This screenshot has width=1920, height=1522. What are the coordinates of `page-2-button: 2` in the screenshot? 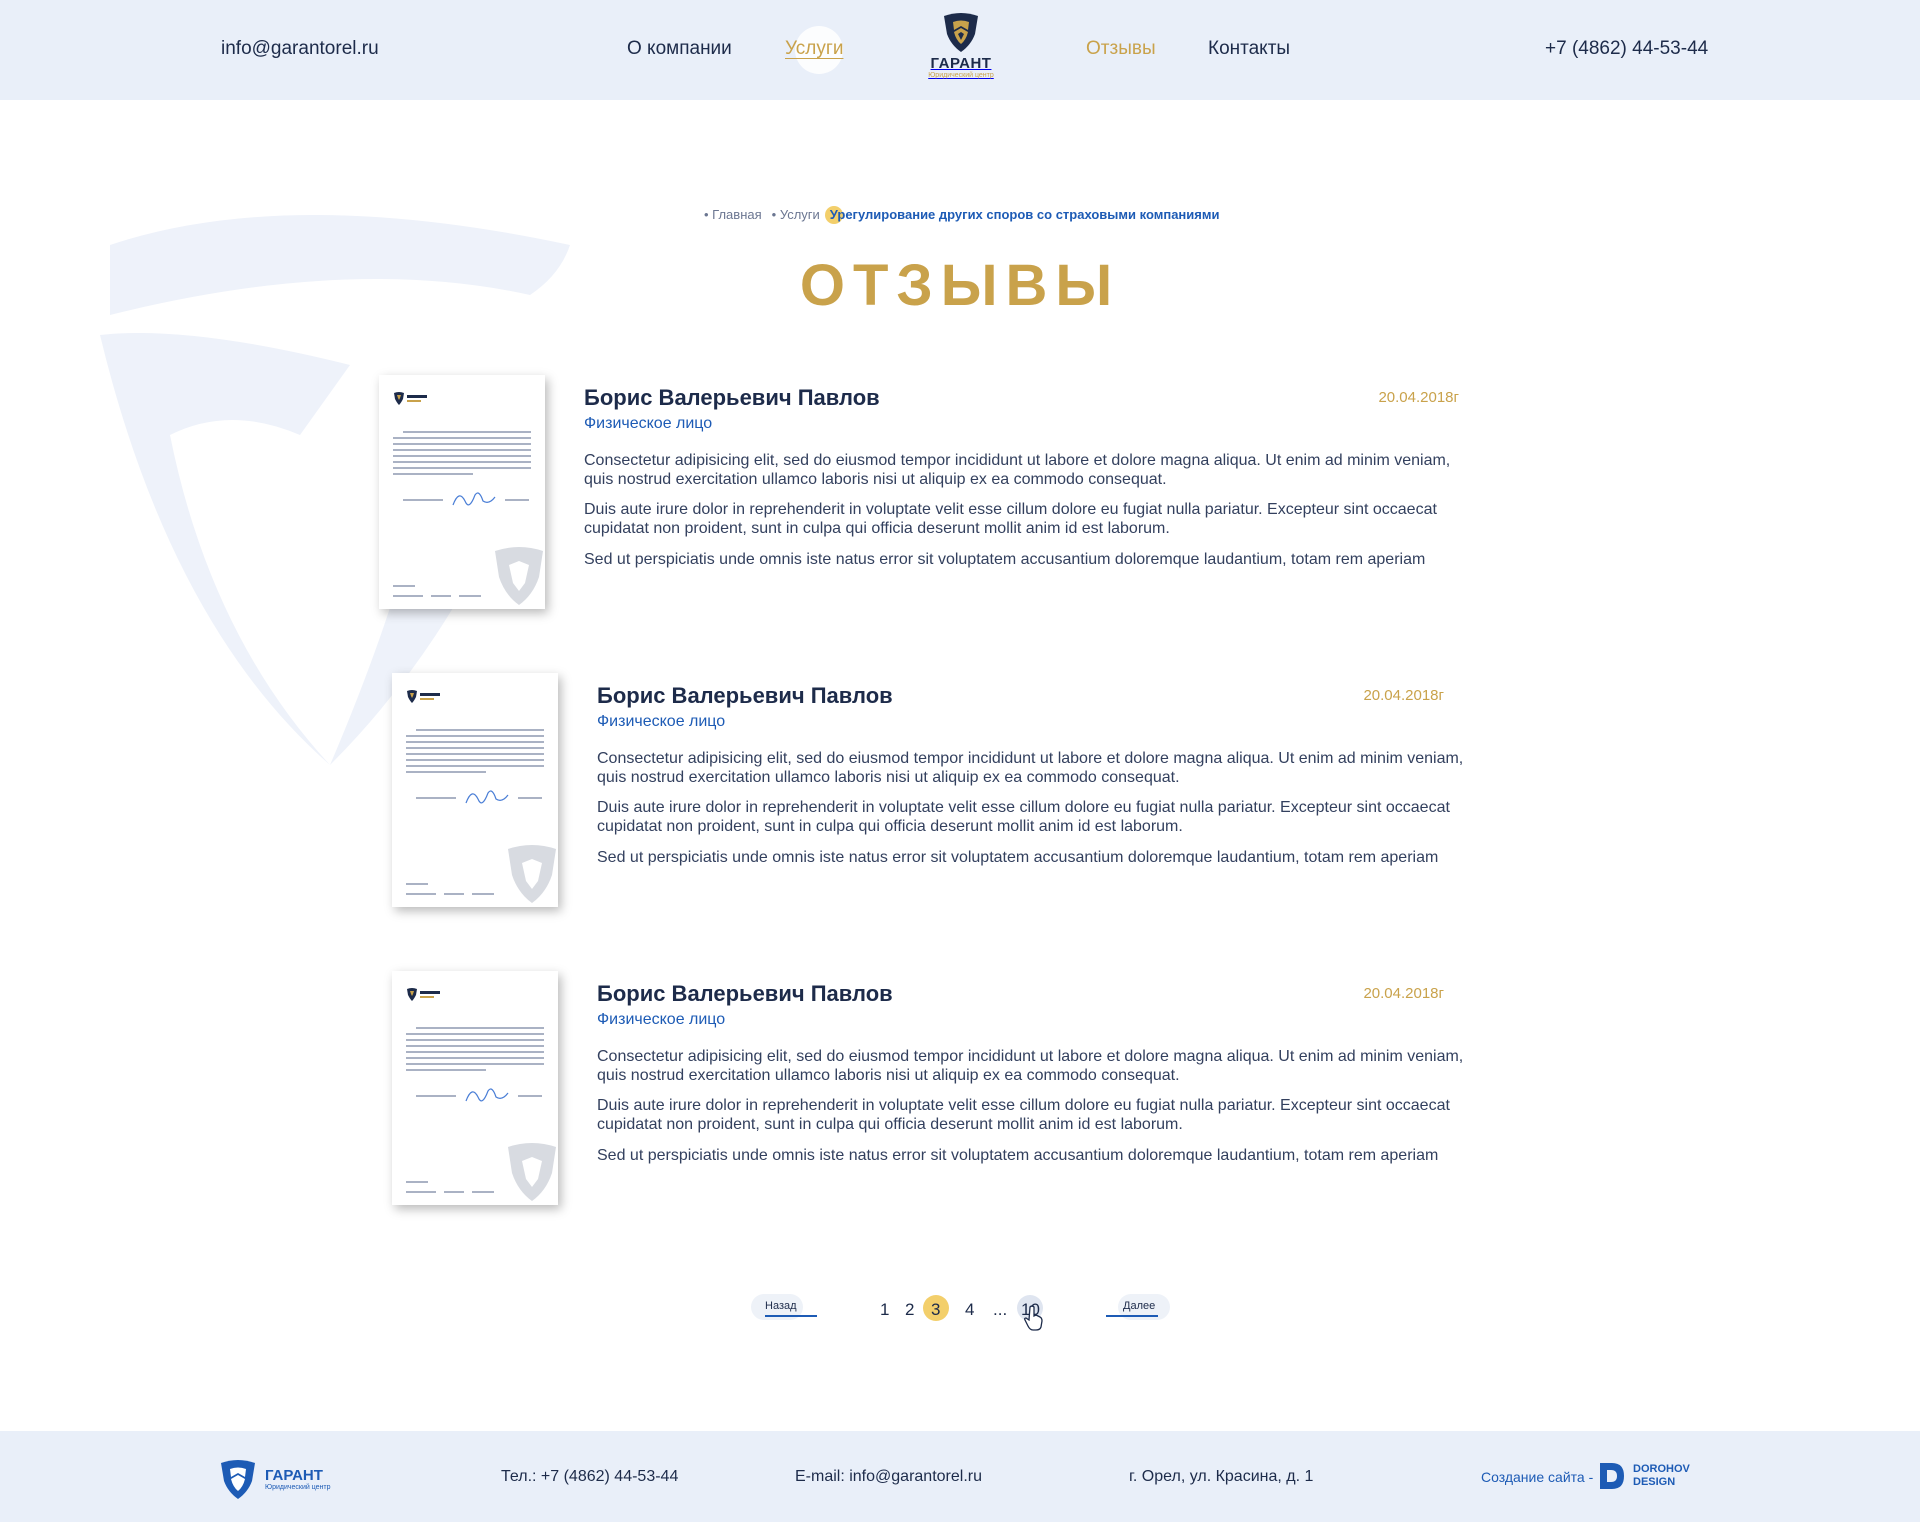 It's located at (909, 1310).